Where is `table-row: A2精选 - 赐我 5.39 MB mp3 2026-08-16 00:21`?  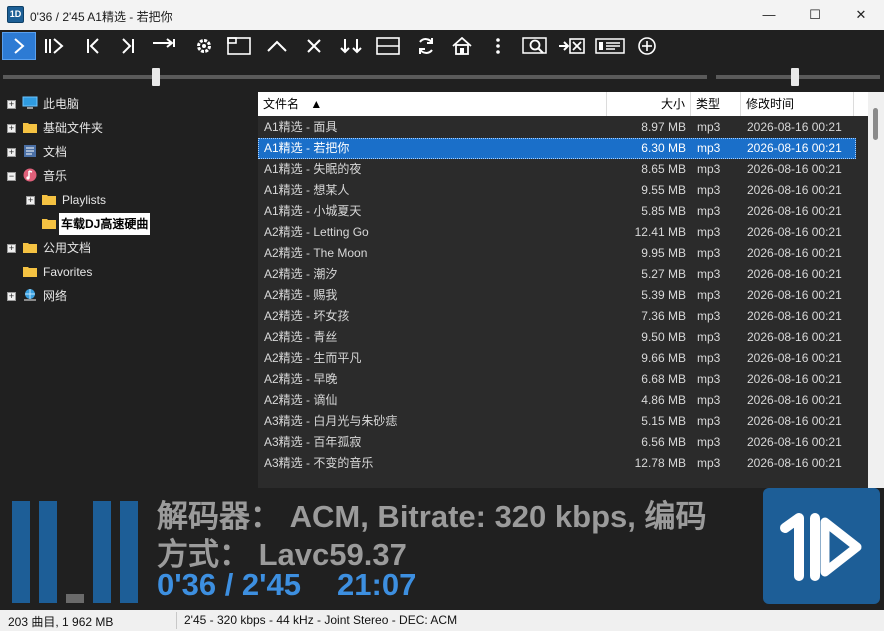
table-row: A2精选 - 赐我 5.39 MB mp3 2026-08-16 00:21 is located at coordinates (557, 295).